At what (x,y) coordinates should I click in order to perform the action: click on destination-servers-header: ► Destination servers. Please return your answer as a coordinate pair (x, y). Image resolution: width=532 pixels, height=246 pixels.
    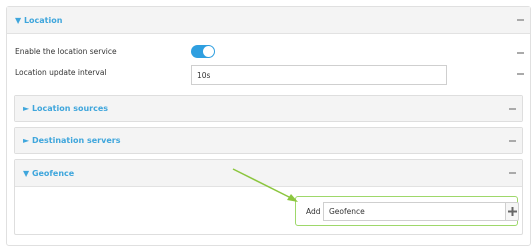
    Looking at the image, I should click on (268, 140).